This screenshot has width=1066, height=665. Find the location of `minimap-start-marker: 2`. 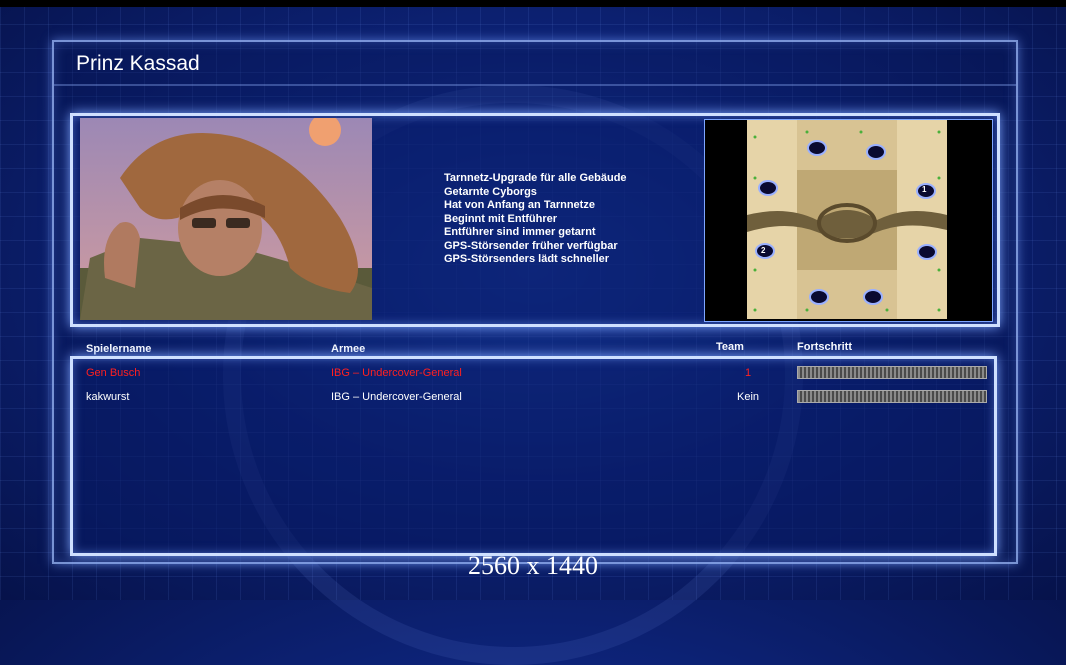

minimap-start-marker: 2 is located at coordinates (763, 250).